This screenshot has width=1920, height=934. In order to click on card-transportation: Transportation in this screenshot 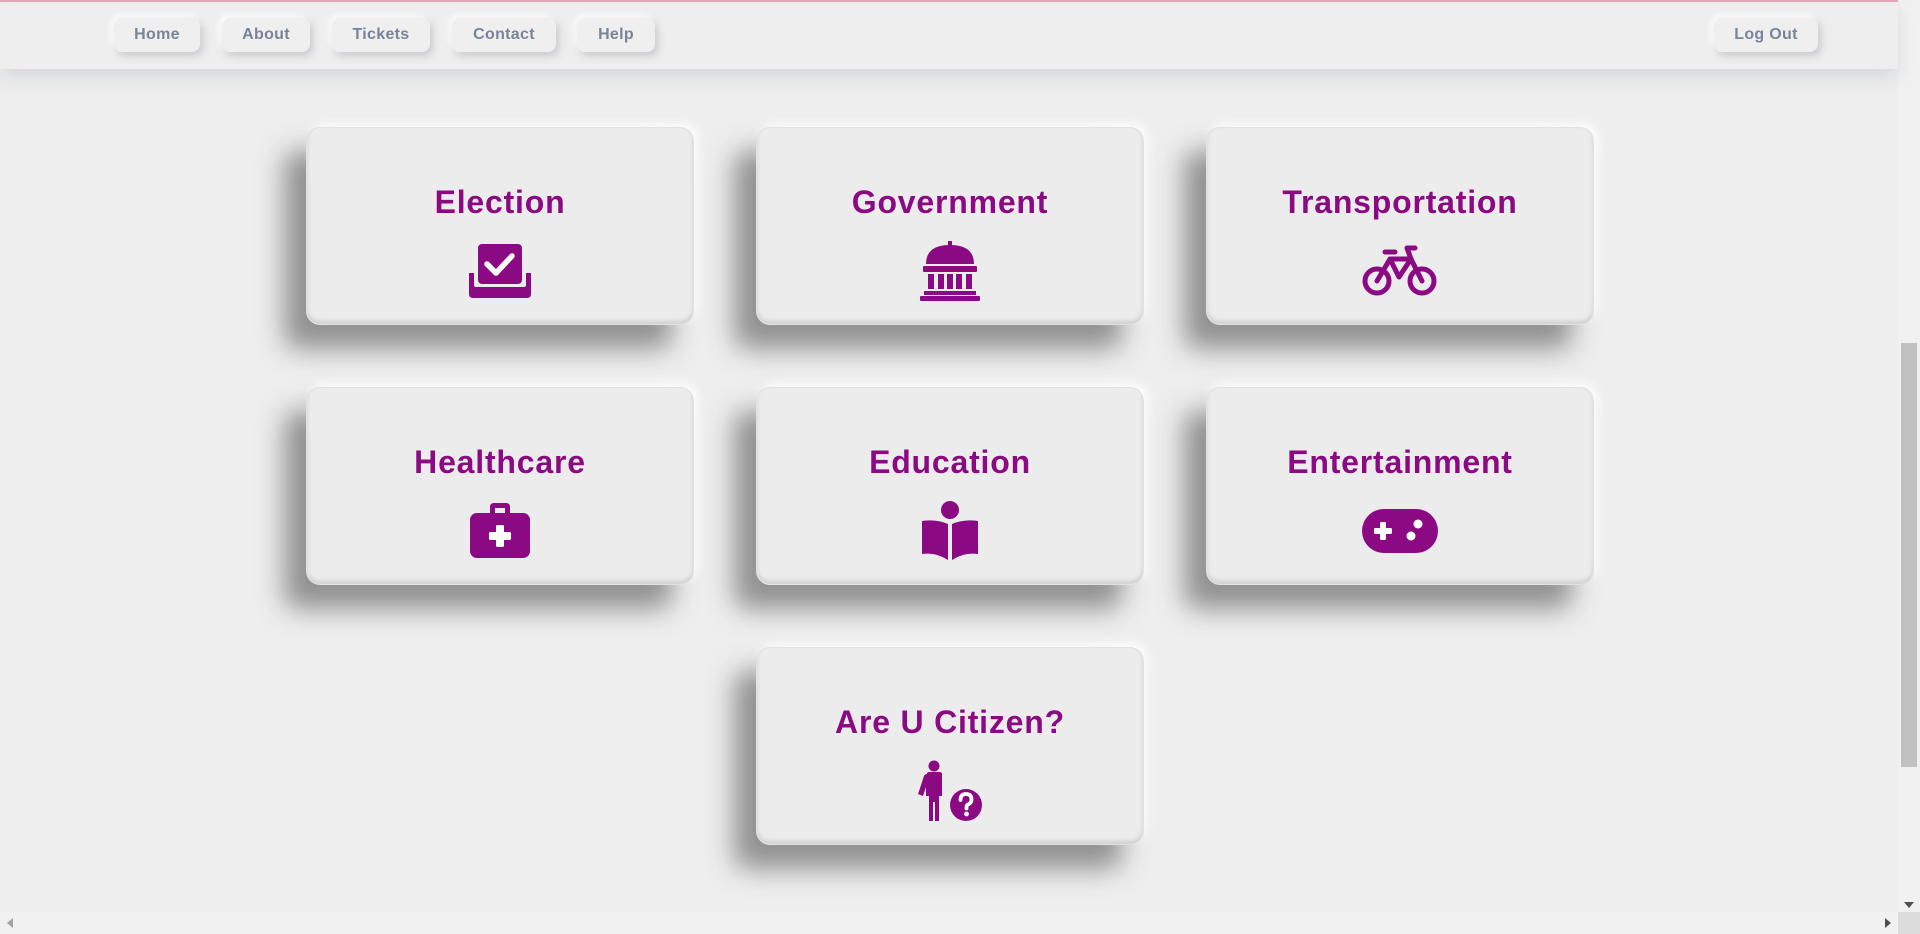, I will do `click(1400, 226)`.